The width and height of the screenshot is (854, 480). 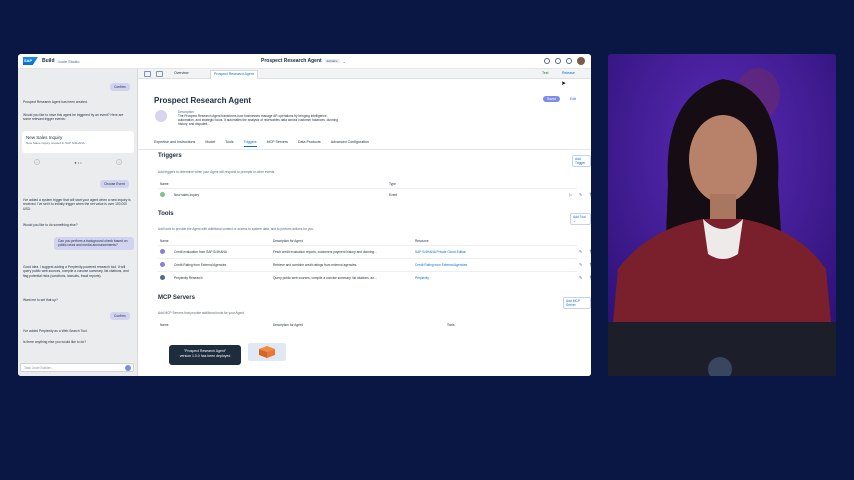 I want to click on tab-advanced-configuration: Advanced Configuration, so click(x=350, y=143).